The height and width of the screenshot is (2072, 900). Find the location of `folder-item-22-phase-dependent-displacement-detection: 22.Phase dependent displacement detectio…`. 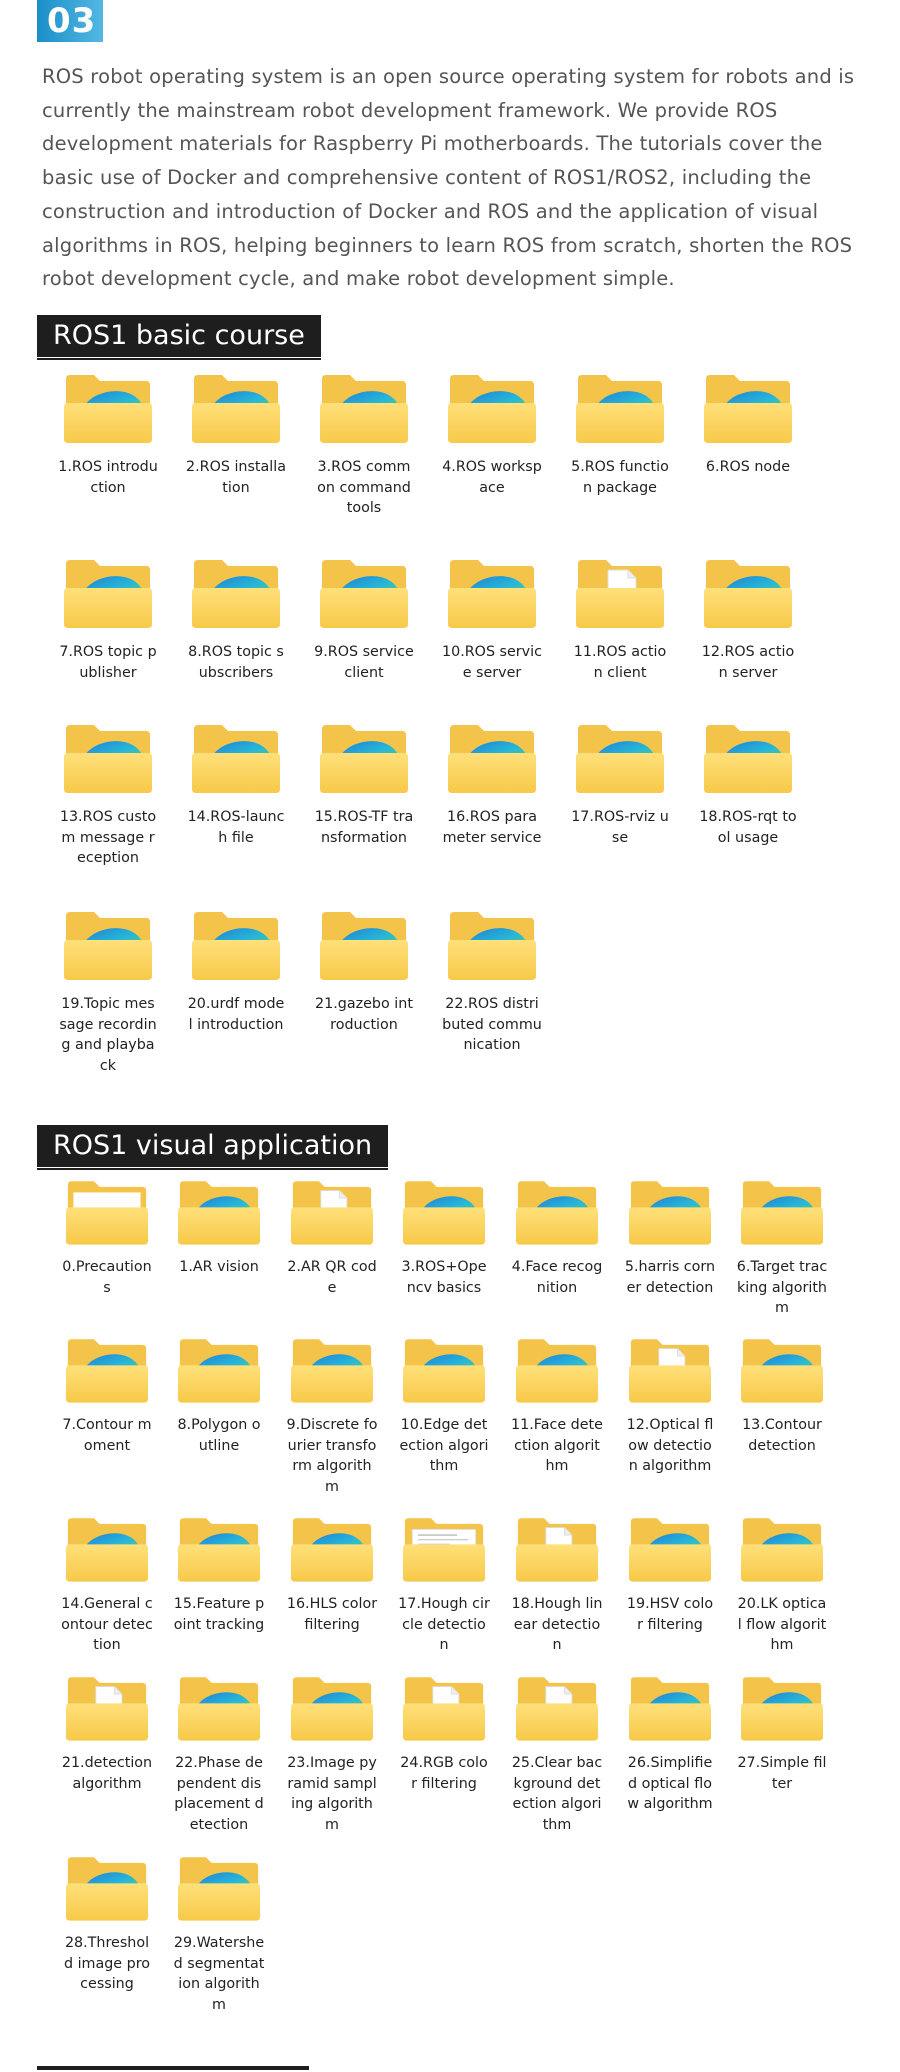

folder-item-22-phase-dependent-displacement-detection: 22.Phase dependent displacement detectio… is located at coordinates (219, 1755).